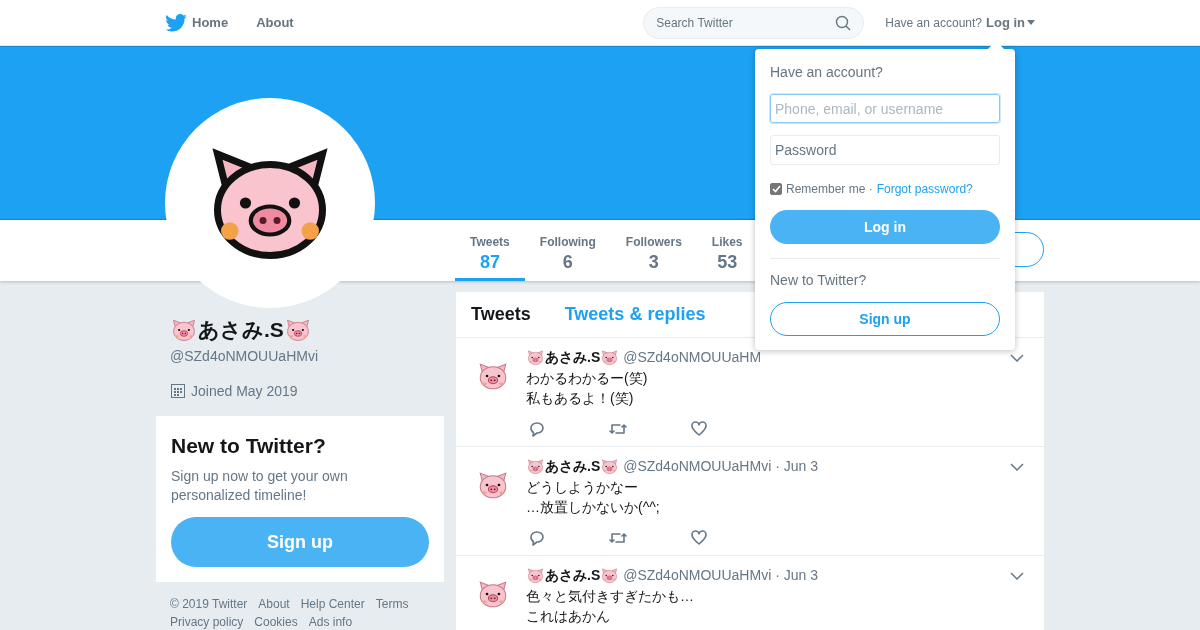 The image size is (1200, 630). What do you see at coordinates (276, 622) in the screenshot?
I see `footer-link: Cookies` at bounding box center [276, 622].